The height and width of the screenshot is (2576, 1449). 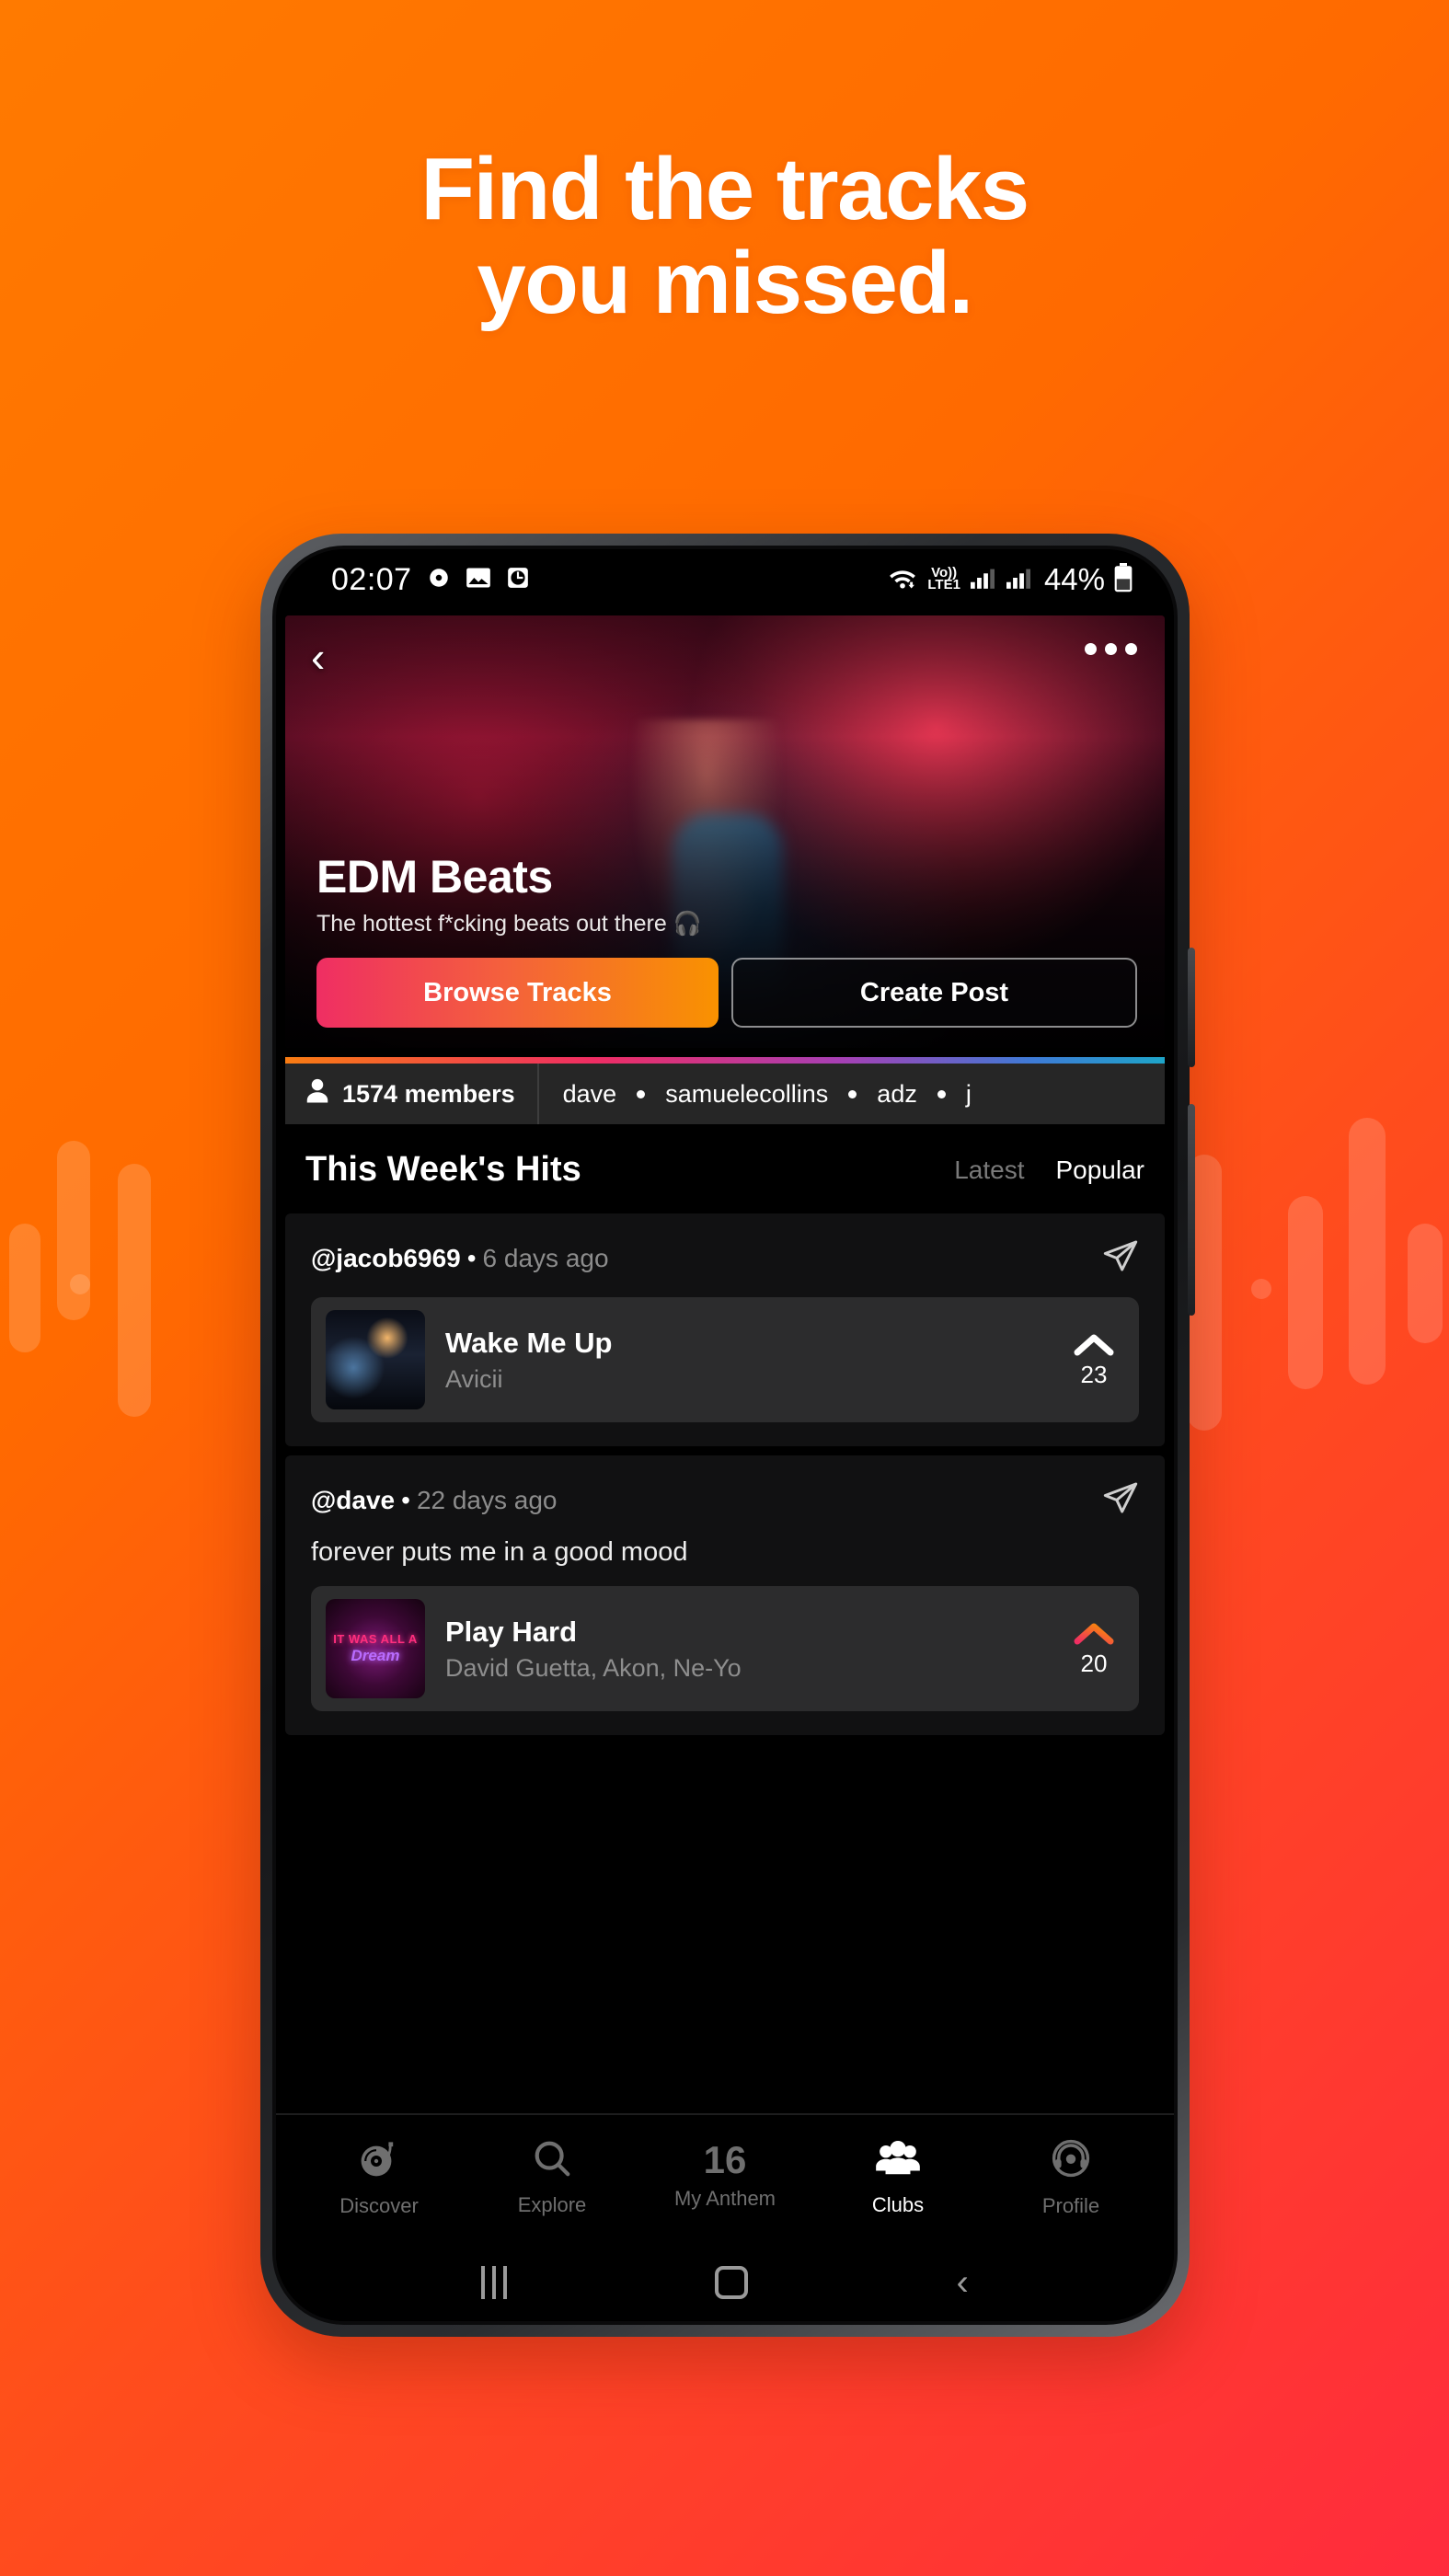 I want to click on nav-item-discover: Discover, so click(x=379, y=2177).